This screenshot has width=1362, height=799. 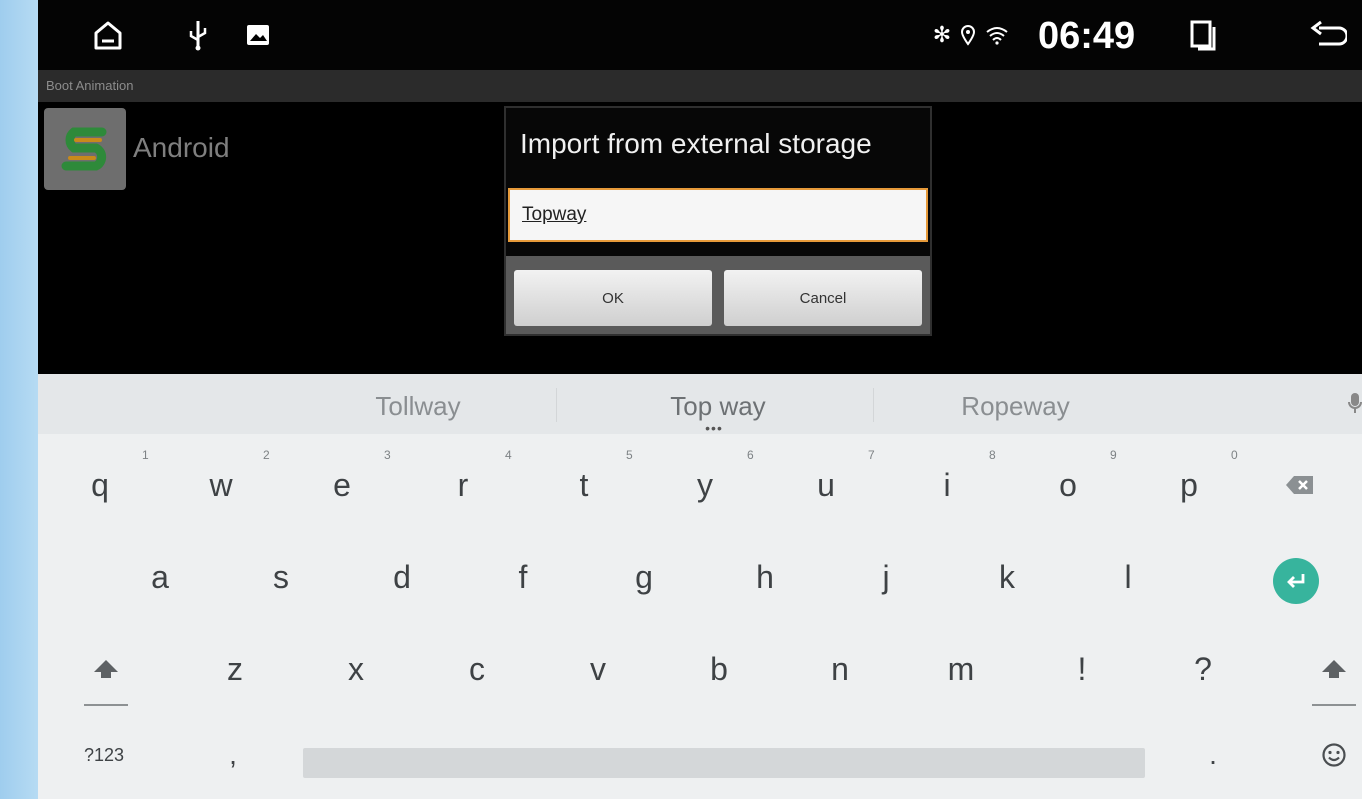 What do you see at coordinates (629, 455) in the screenshot?
I see `key-hint-5: 5` at bounding box center [629, 455].